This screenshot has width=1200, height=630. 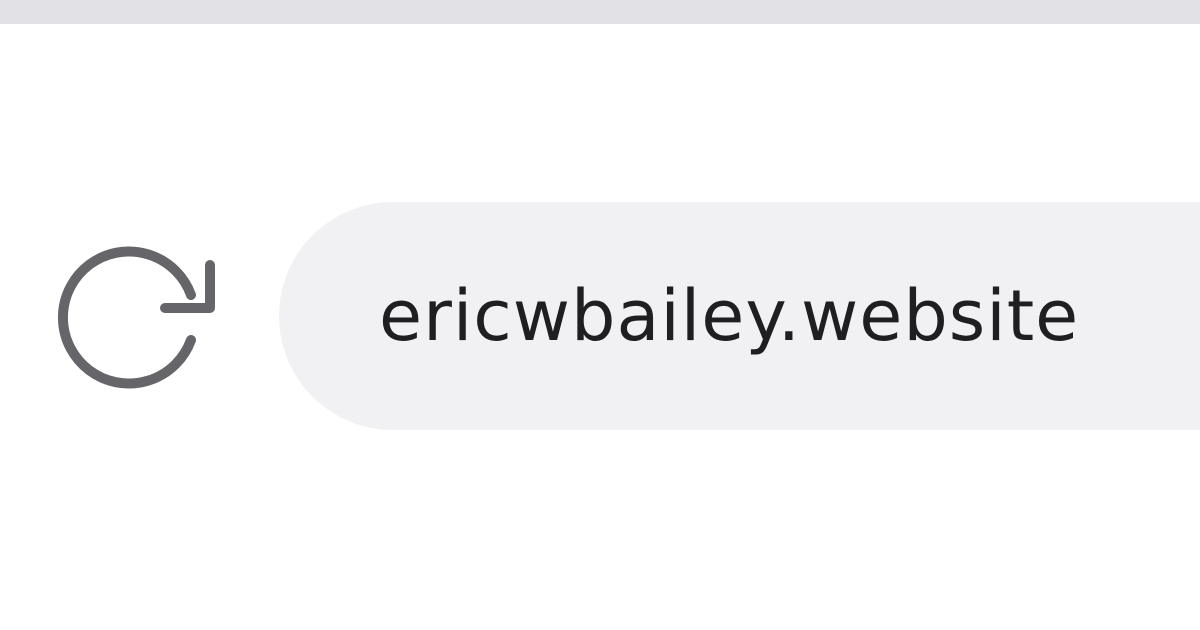 I want to click on reload-icon, so click(x=130, y=316).